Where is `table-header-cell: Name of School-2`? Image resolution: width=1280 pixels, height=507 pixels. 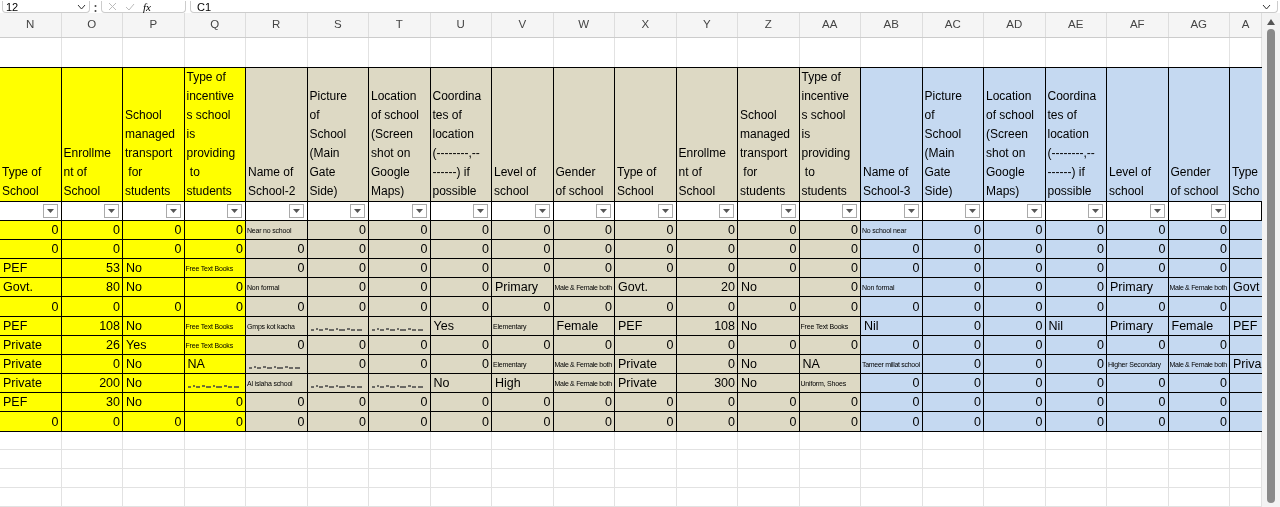
table-header-cell: Name of School-2 is located at coordinates (277, 134).